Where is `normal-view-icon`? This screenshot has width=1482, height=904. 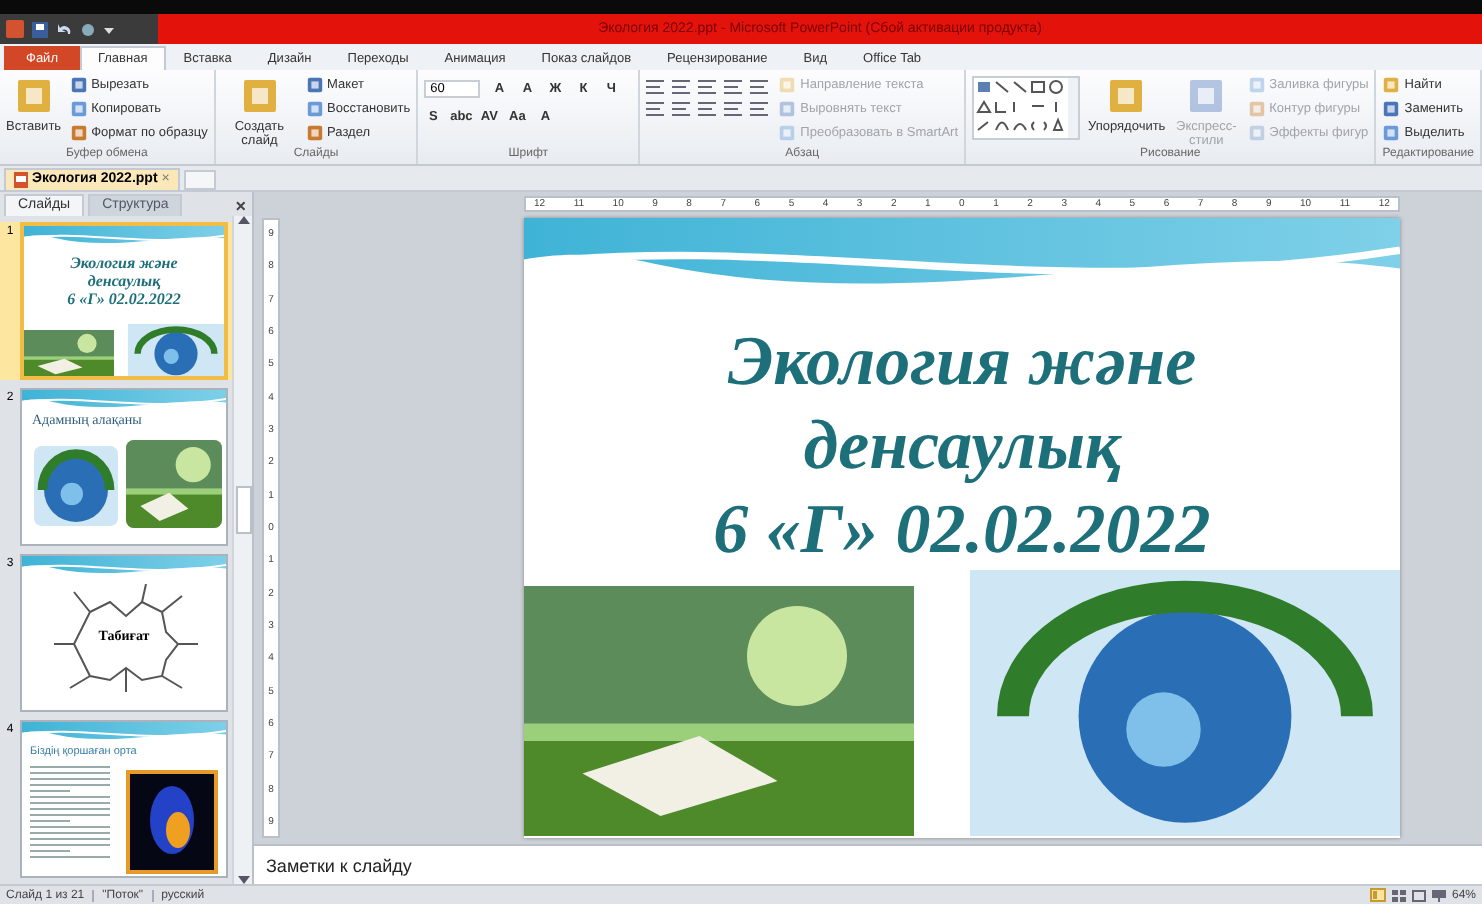
normal-view-icon is located at coordinates (1377, 895).